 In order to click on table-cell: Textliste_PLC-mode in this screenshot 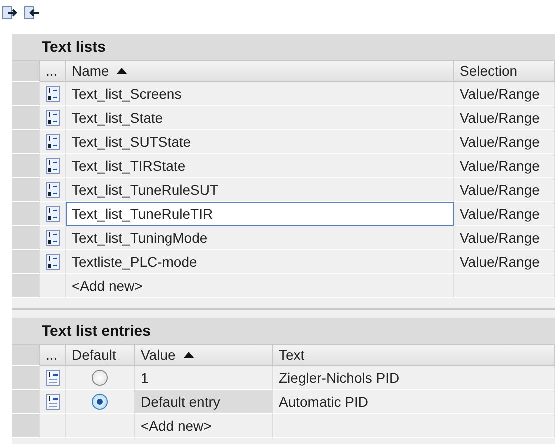, I will do `click(260, 262)`.